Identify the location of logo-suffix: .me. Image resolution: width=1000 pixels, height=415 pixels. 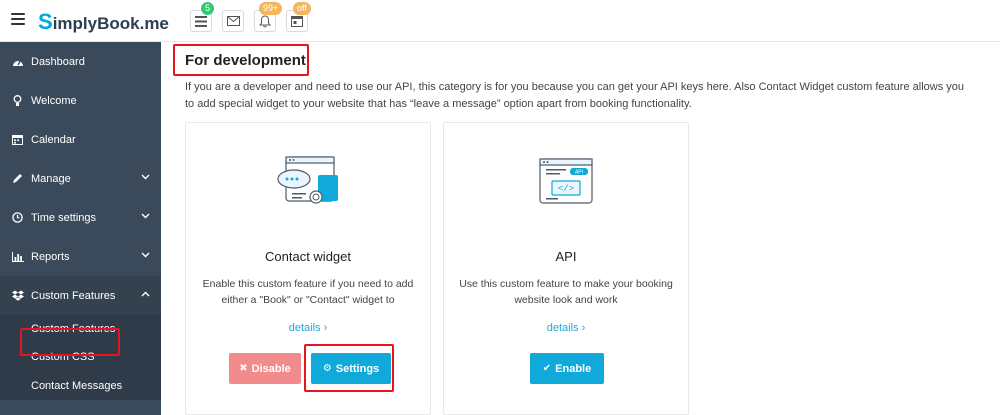
(154, 23).